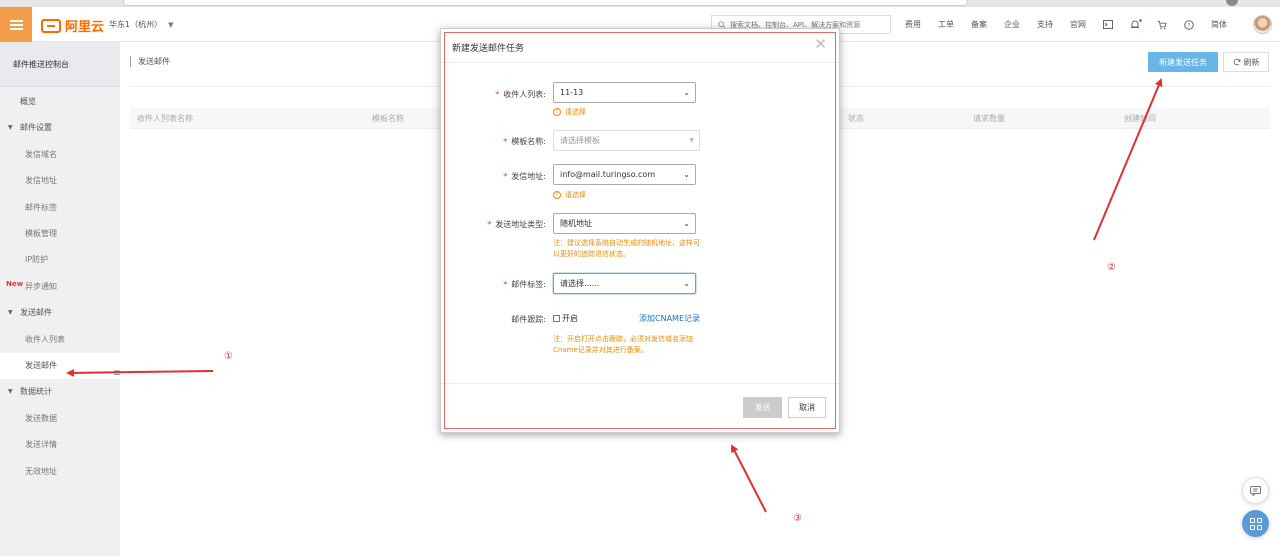  I want to click on header-nav: 费用 工单 备案 企业 支持 官网 ? 简体, so click(1074, 24).